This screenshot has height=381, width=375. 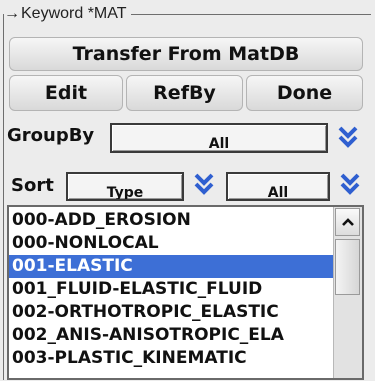 I want to click on list-item: 003-PLASTIC_KINEMATIC, so click(x=171, y=358).